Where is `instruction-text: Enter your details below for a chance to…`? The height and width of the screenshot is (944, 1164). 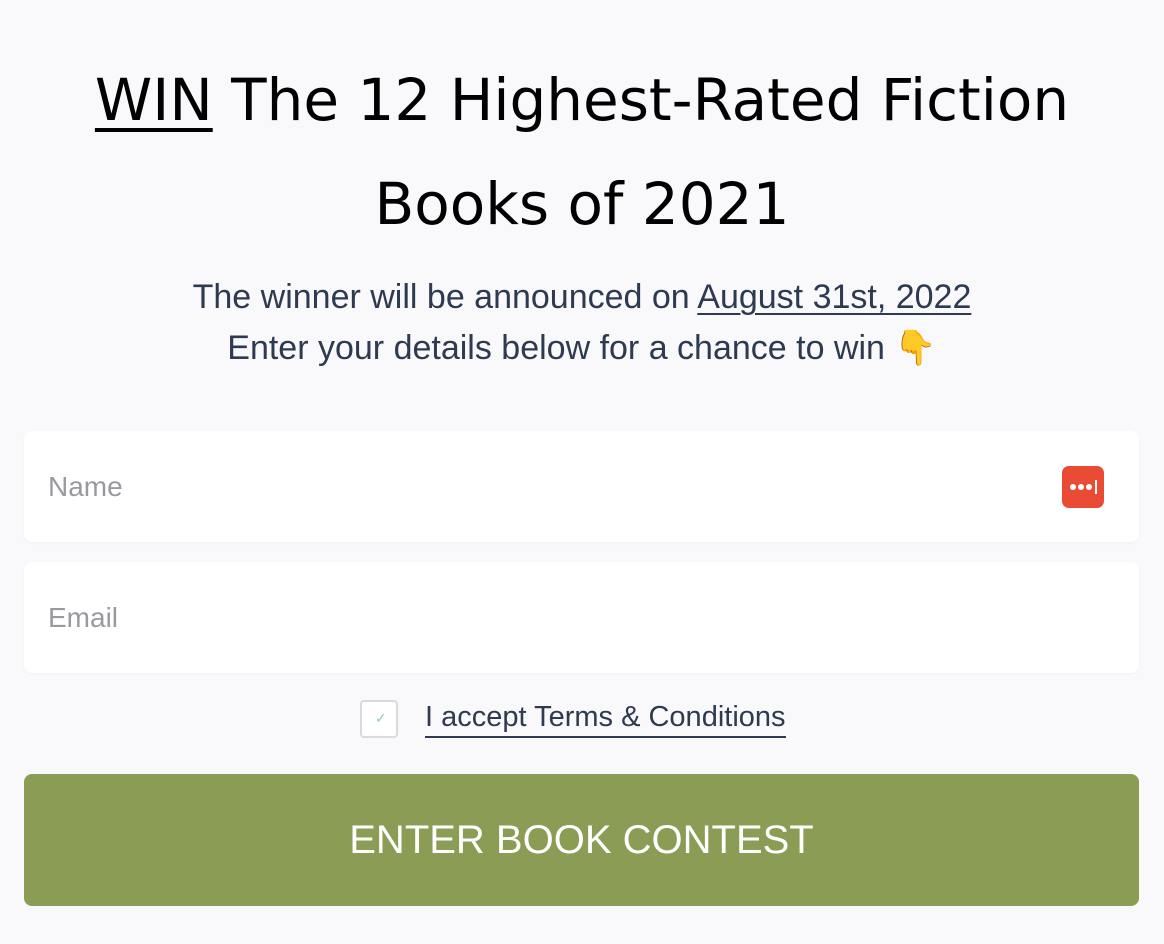
instruction-text: Enter your details below for a chance to… is located at coordinates (582, 348).